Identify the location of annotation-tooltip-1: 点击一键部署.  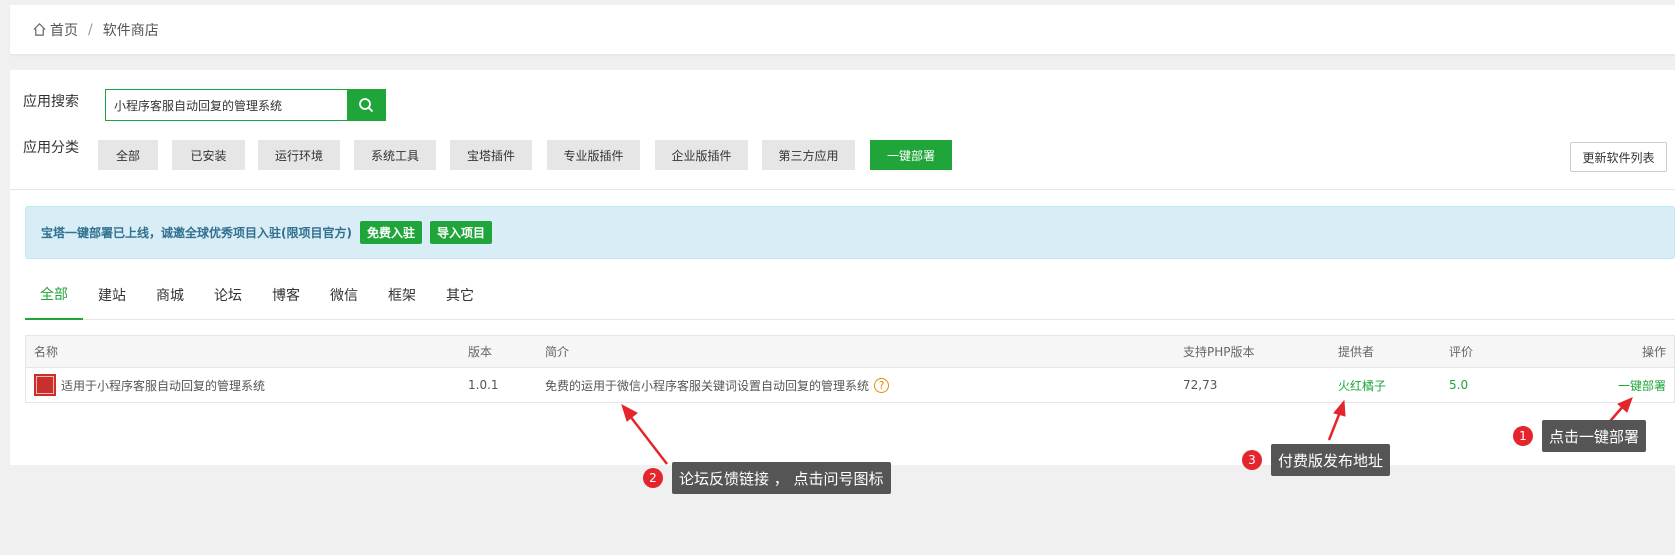
(1594, 436).